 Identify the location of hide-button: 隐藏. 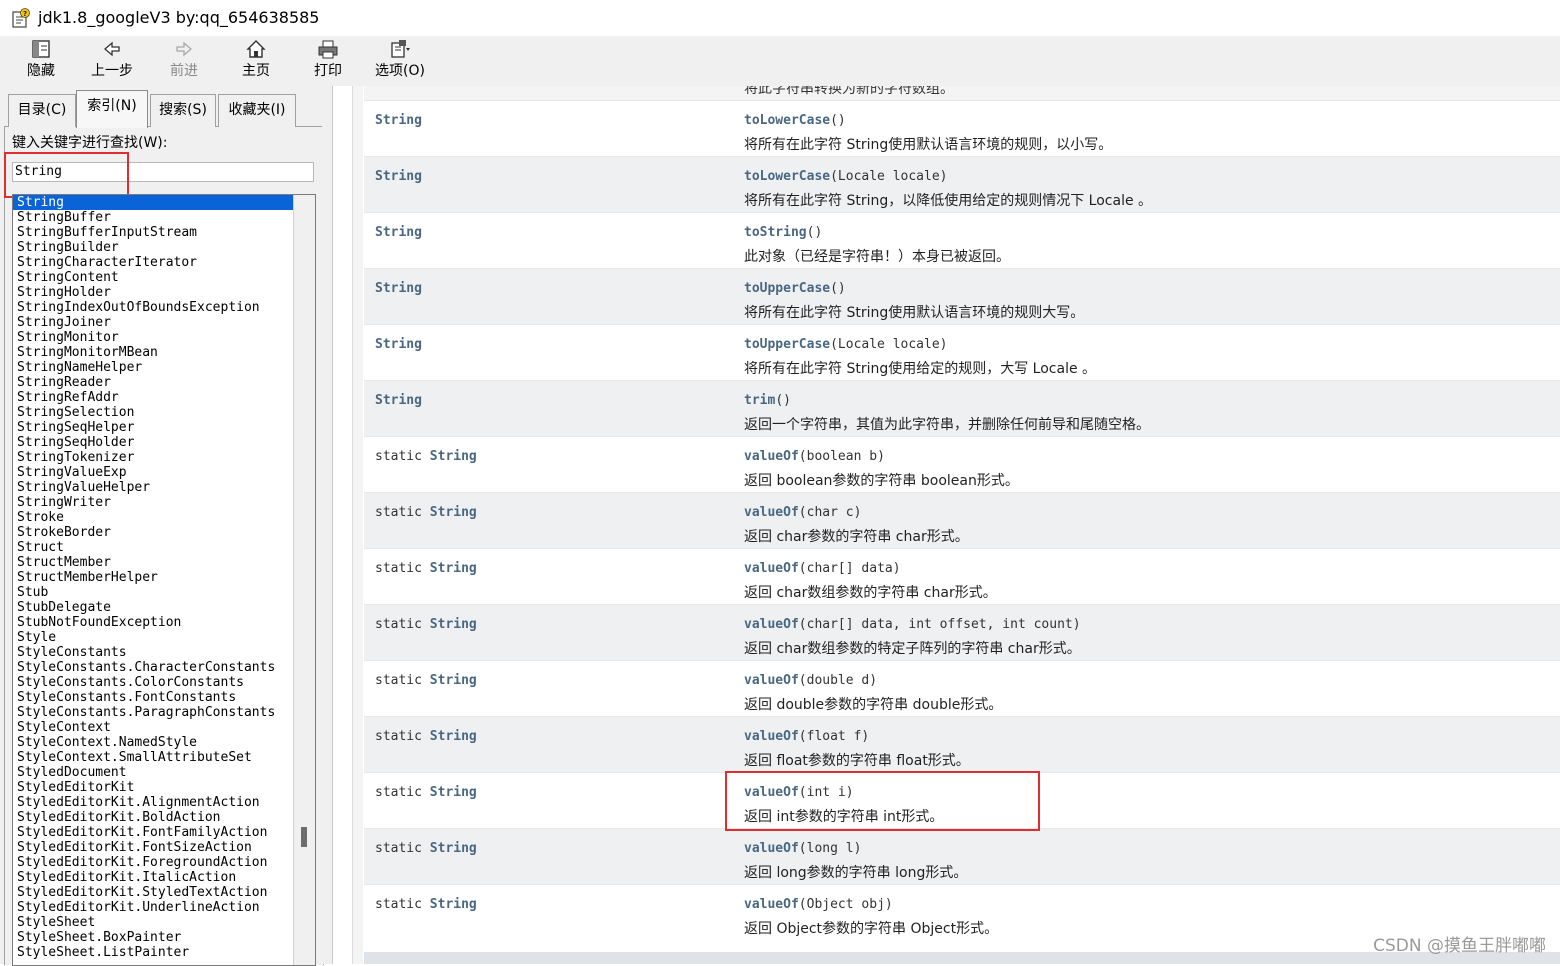
(41, 61).